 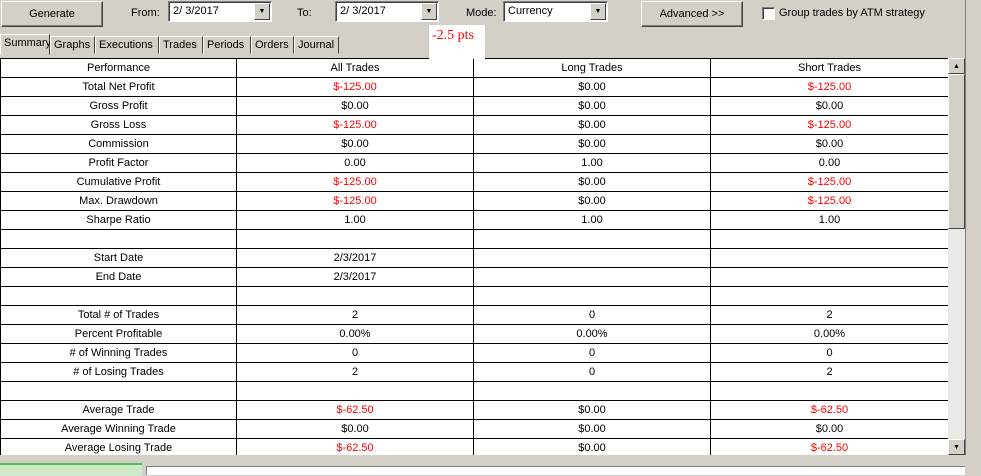 I want to click on column-header: Long Trades, so click(x=592, y=68).